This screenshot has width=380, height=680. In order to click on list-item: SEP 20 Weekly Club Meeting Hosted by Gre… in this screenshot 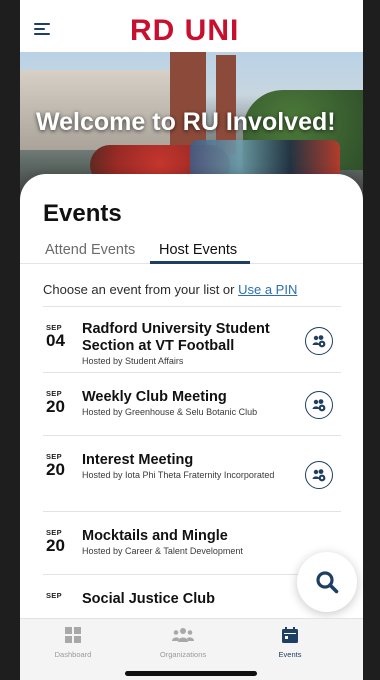, I will do `click(192, 404)`.